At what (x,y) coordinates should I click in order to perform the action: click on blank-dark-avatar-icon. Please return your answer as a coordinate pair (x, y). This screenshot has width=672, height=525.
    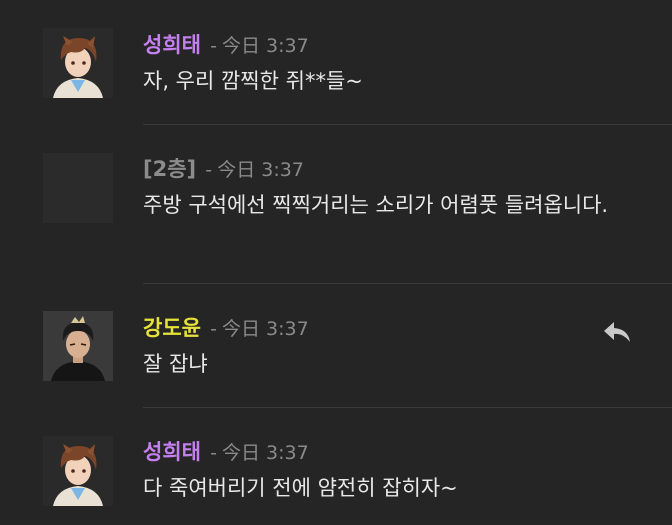
    Looking at the image, I should click on (78, 188).